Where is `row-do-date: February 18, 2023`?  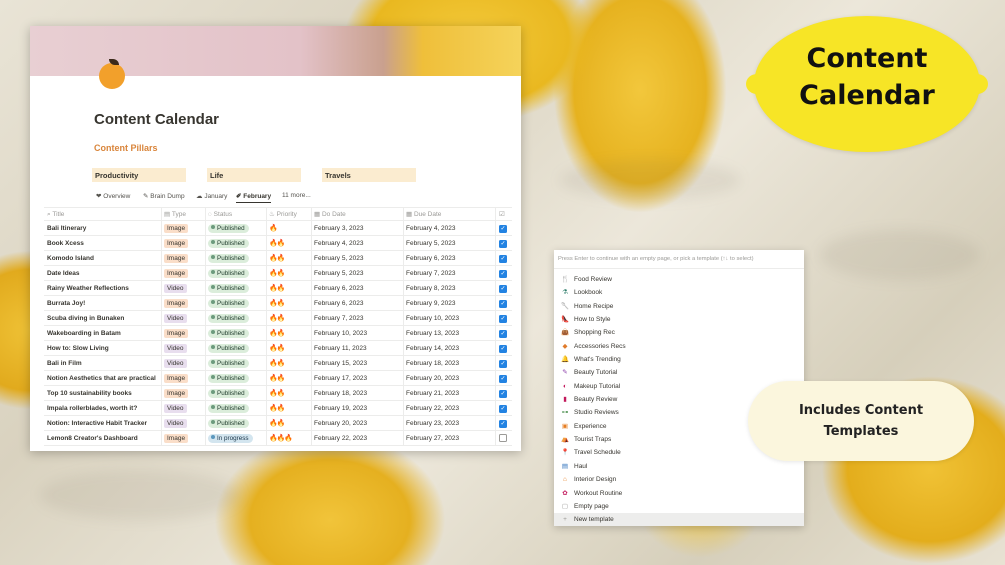
row-do-date: February 18, 2023 is located at coordinates (358, 393).